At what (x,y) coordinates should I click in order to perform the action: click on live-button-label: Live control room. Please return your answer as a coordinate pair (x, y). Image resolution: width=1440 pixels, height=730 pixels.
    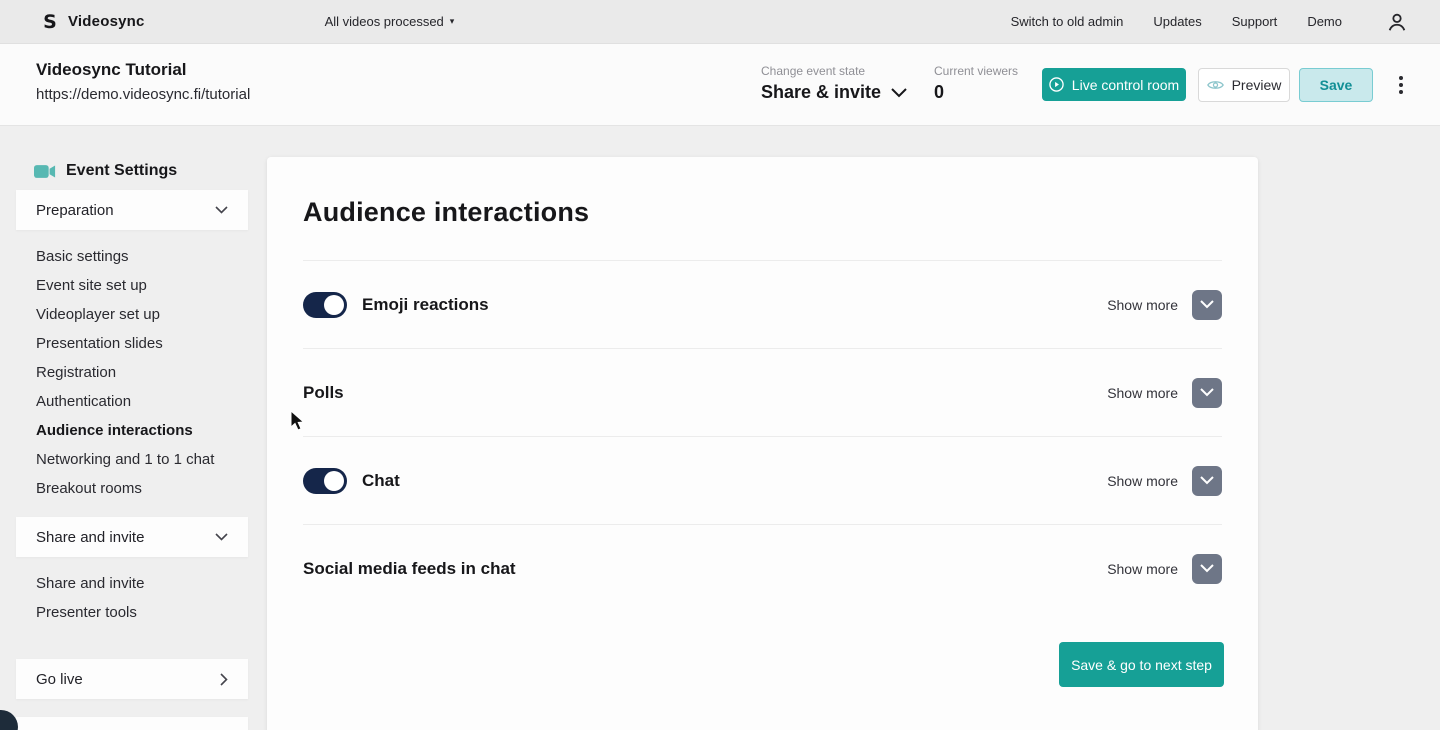
    Looking at the image, I should click on (1125, 84).